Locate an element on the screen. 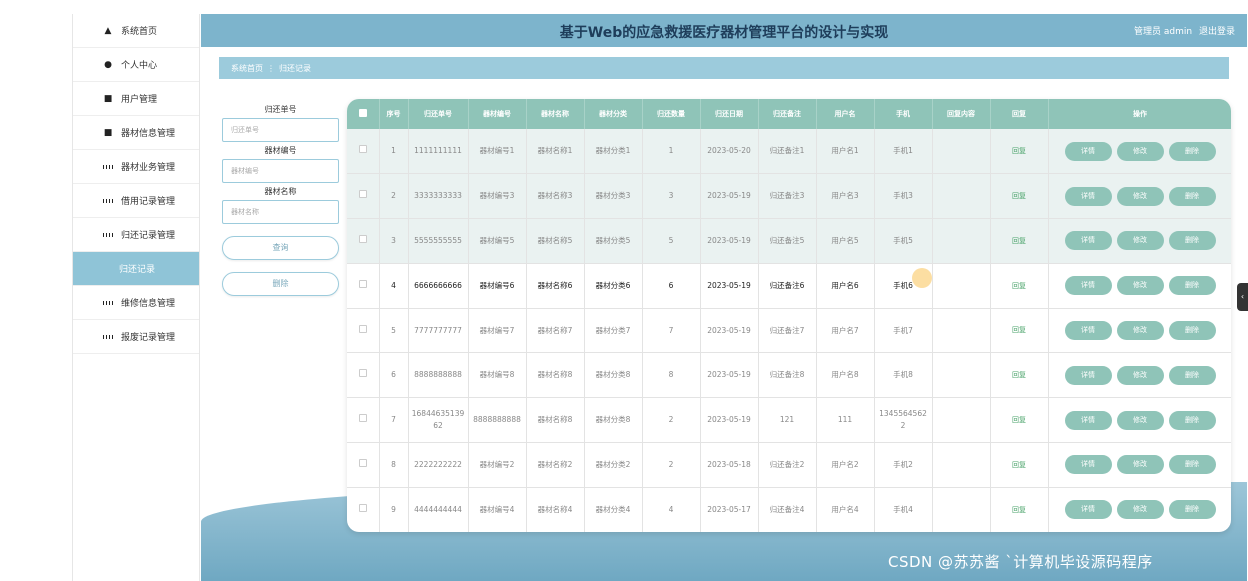 Image resolution: width=1248 pixels, height=581 pixels. cell-phone: 手机4 is located at coordinates (903, 509).